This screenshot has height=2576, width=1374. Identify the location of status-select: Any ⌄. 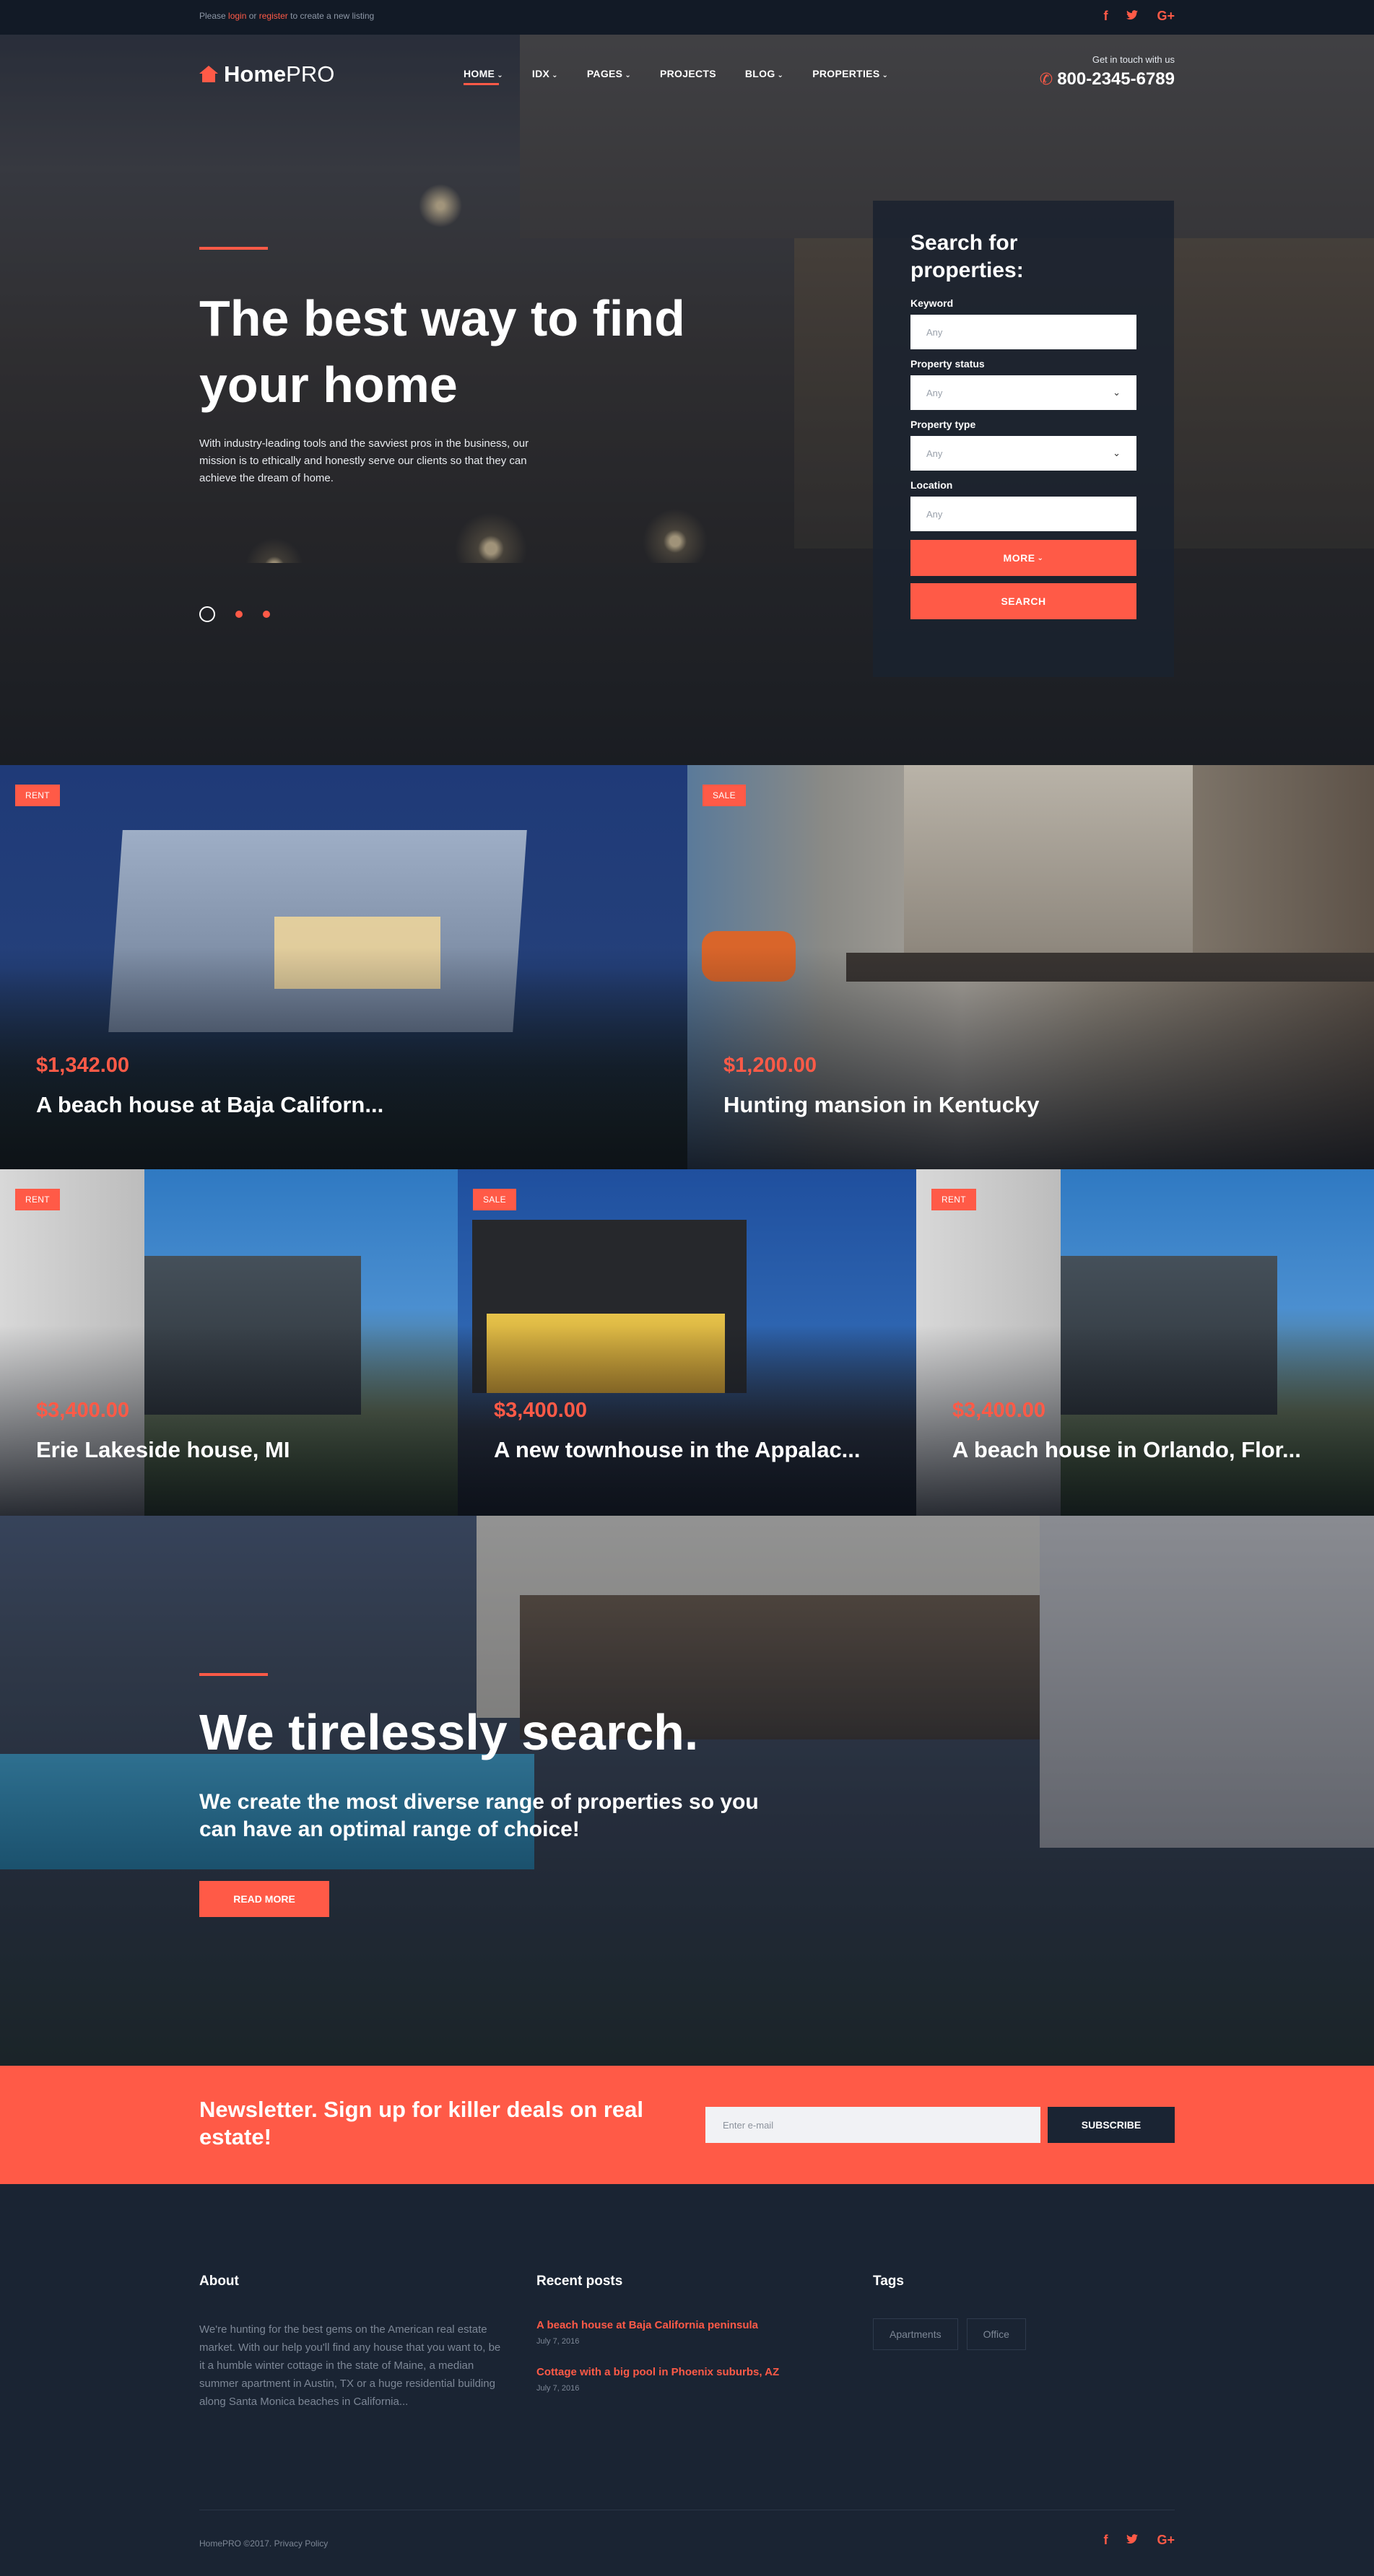
(1023, 392).